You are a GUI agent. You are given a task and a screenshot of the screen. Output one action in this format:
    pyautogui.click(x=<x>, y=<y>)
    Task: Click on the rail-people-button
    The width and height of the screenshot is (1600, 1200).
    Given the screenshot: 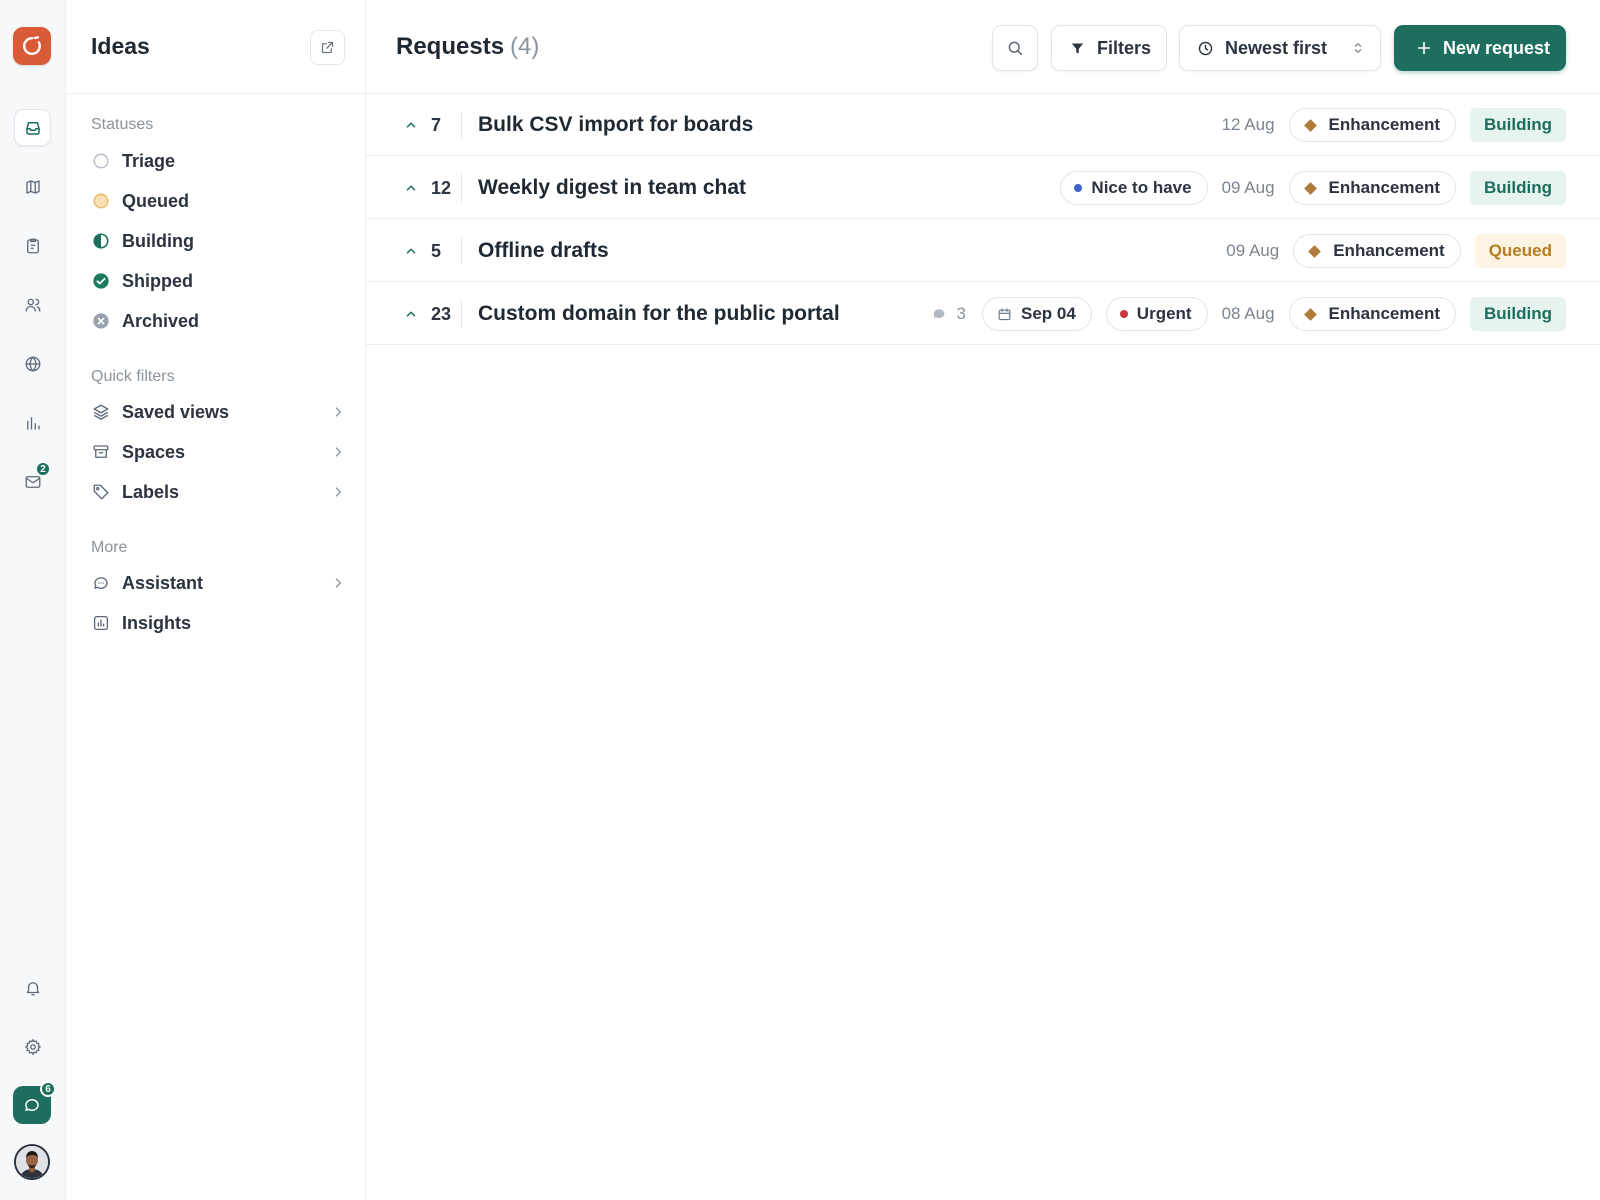 What is the action you would take?
    pyautogui.click(x=32, y=304)
    